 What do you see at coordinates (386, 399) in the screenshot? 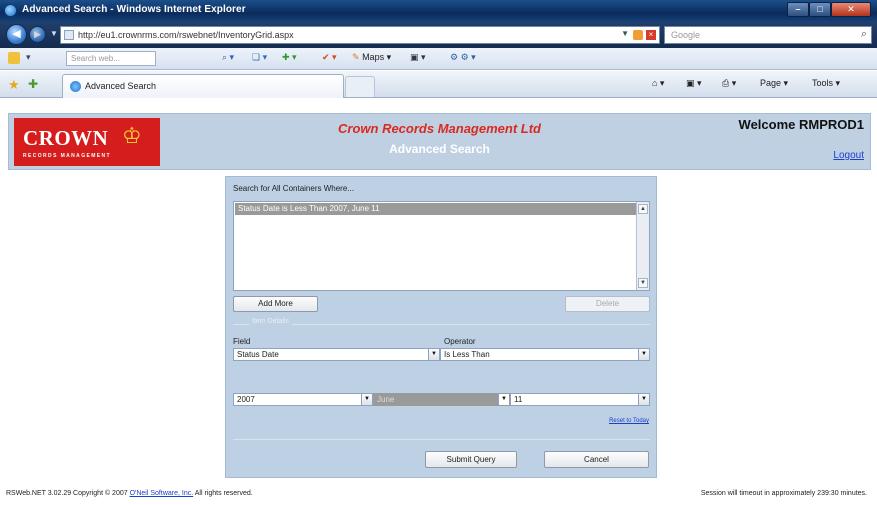
I see `month-select-value: June` at bounding box center [386, 399].